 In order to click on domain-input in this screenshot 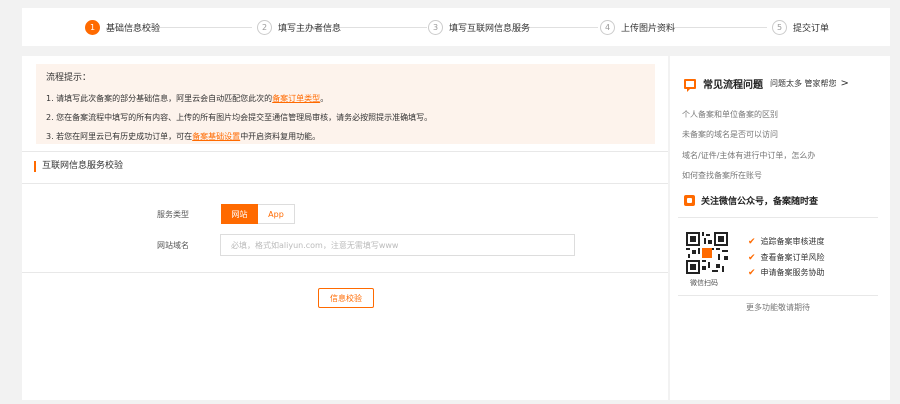, I will do `click(397, 245)`.